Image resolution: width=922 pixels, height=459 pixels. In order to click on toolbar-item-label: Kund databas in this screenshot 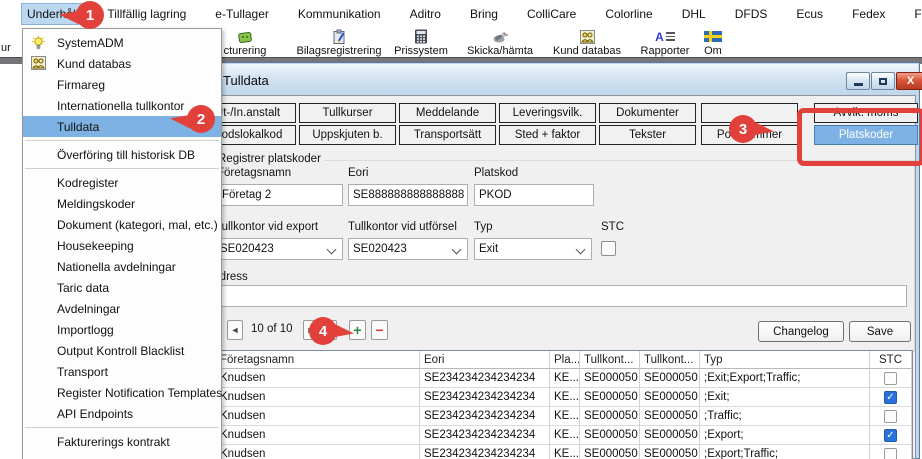, I will do `click(587, 51)`.